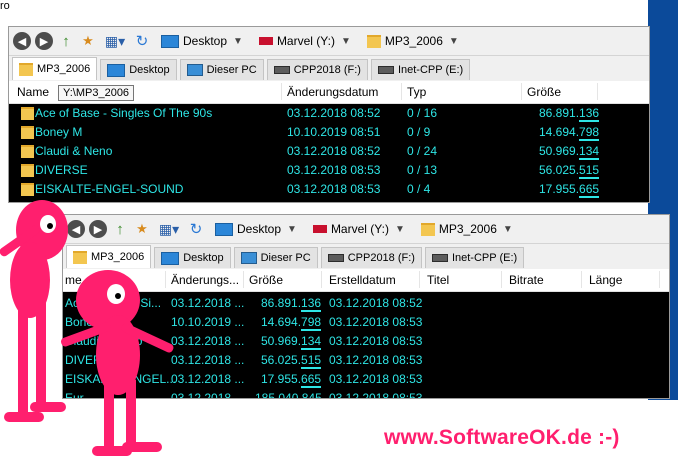 This screenshot has height=465, width=678. I want to click on size-main: 86.891., so click(559, 113).